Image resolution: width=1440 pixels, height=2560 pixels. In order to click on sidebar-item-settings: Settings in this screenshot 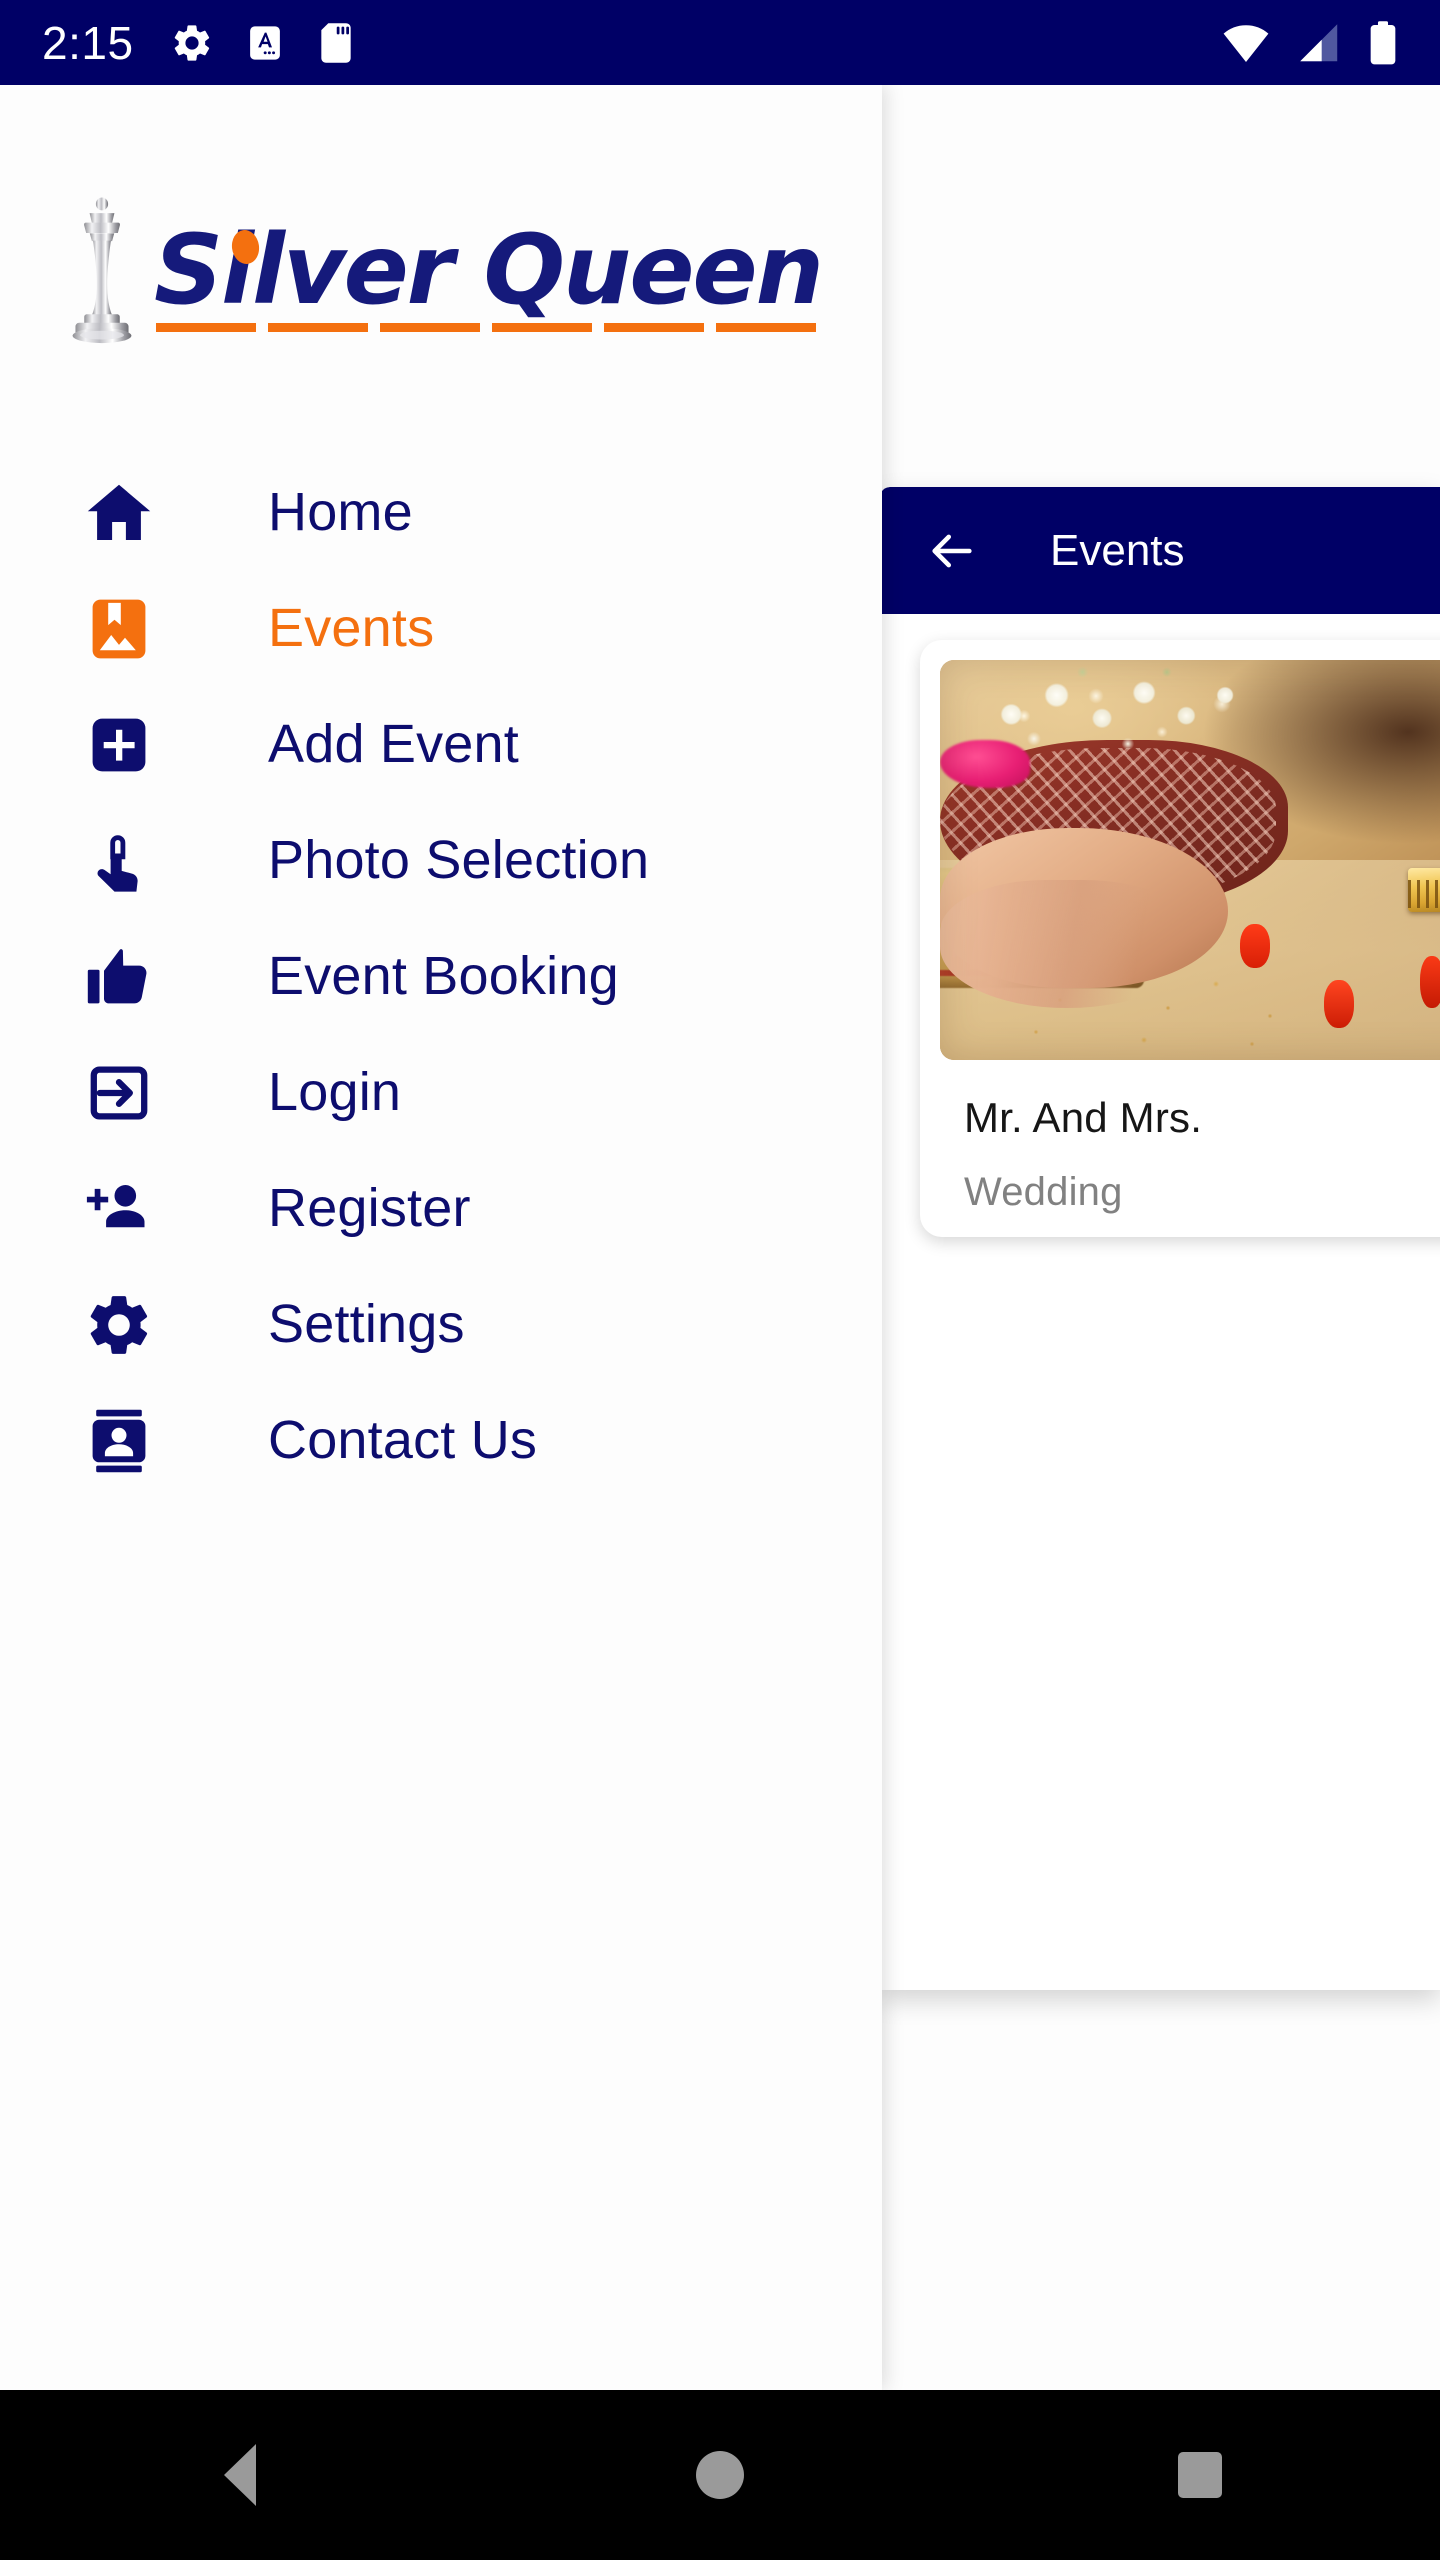, I will do `click(441, 1325)`.